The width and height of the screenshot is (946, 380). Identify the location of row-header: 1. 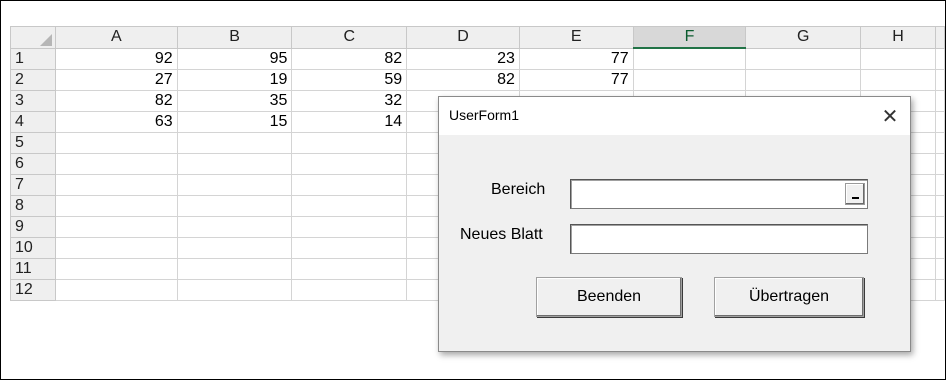
(33, 58).